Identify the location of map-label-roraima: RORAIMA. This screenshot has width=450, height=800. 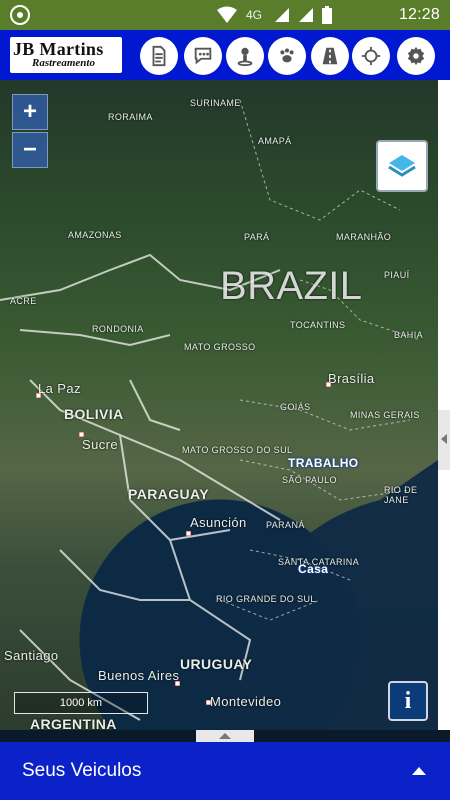
(130, 117).